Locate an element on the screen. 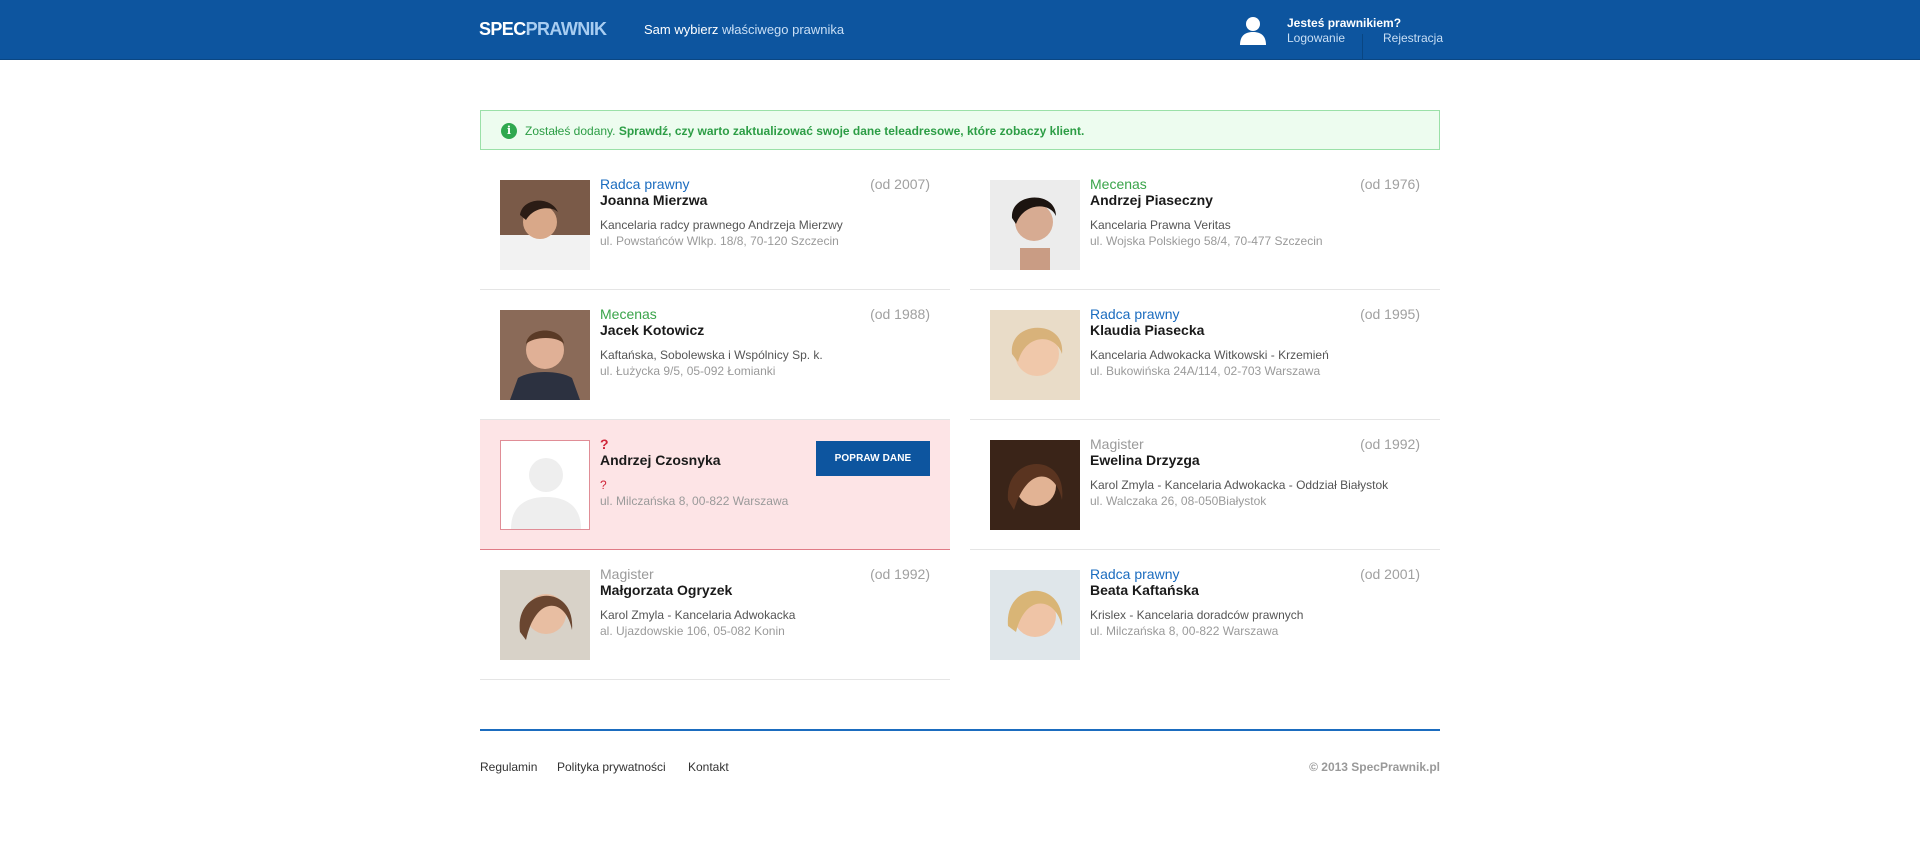  lawyer-name: Jacek Kotowicz is located at coordinates (652, 330).